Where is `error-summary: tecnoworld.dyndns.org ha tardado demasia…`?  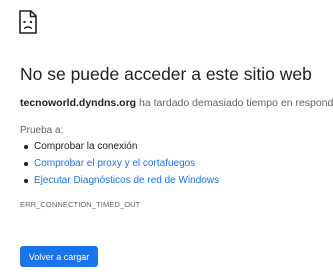 error-summary: tecnoworld.dyndns.org ha tardado demasia… is located at coordinates (176, 103).